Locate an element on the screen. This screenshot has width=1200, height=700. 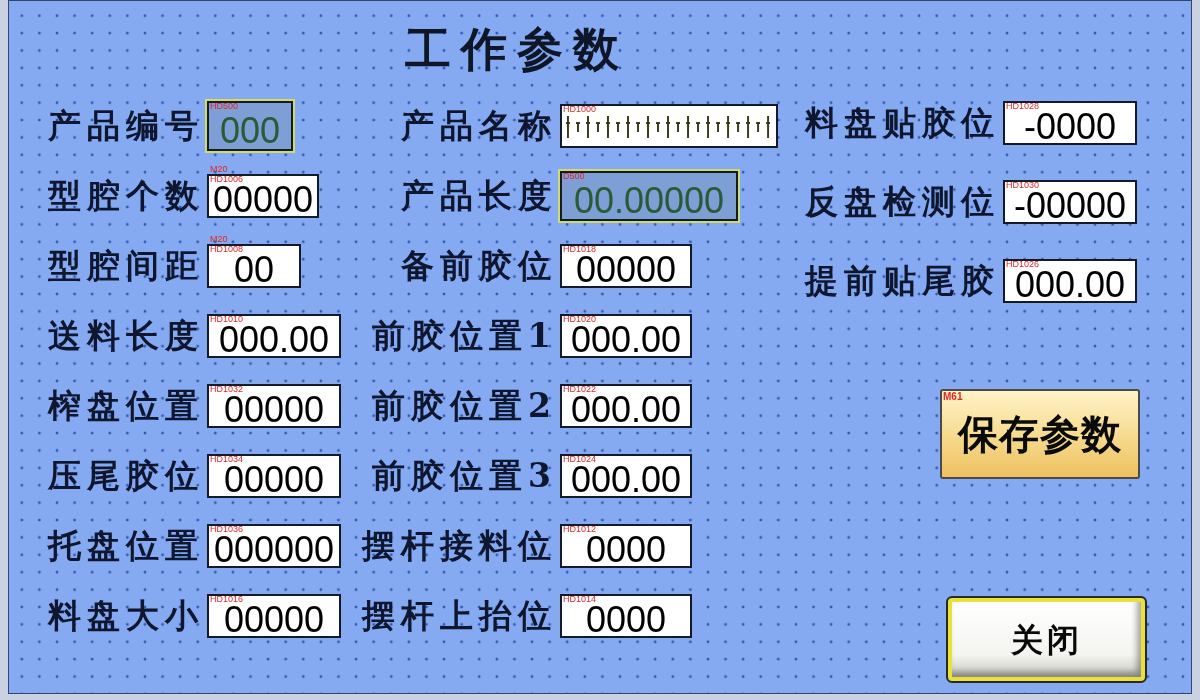
numeric-field: HD1036 000000 is located at coordinates (274, 546).